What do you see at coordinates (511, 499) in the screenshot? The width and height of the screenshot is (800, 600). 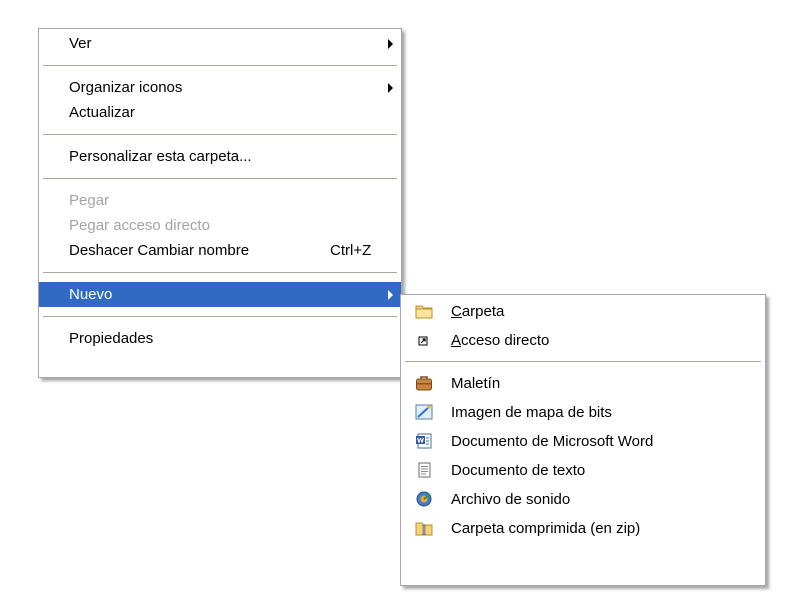 I see `submenu-item-label: Archivo de sonido` at bounding box center [511, 499].